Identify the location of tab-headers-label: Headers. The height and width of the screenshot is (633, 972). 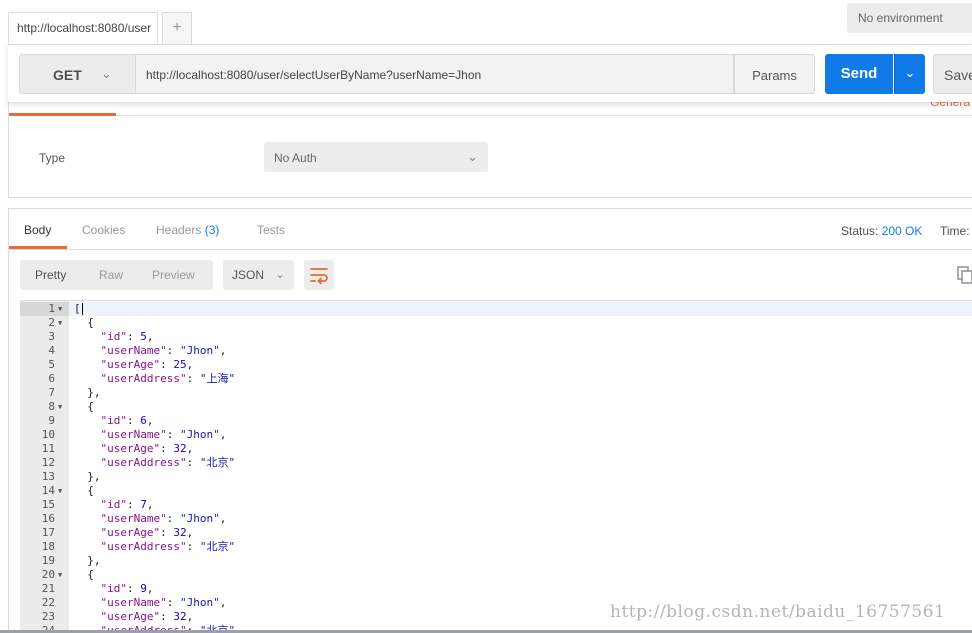
(179, 230).